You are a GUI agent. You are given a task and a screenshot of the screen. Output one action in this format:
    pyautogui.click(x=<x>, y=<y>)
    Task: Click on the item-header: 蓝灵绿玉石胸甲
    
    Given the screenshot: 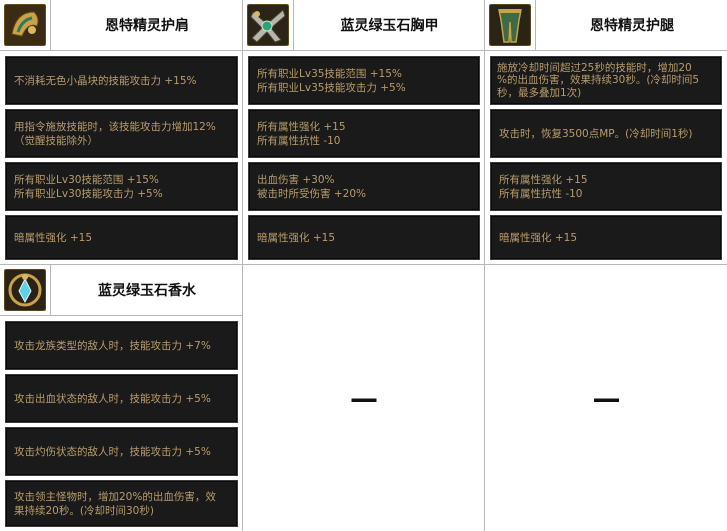 What is the action you would take?
    pyautogui.click(x=364, y=25)
    